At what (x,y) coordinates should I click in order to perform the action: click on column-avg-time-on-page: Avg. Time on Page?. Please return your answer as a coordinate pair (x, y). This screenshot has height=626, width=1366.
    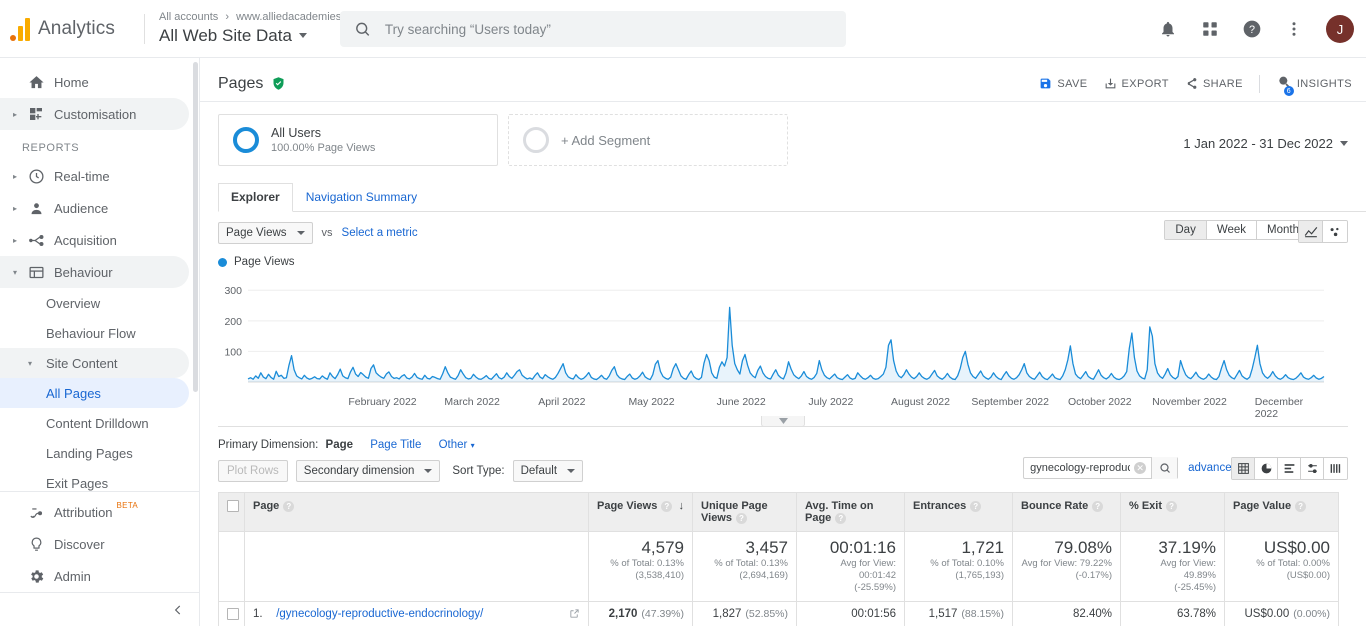
    Looking at the image, I should click on (850, 512).